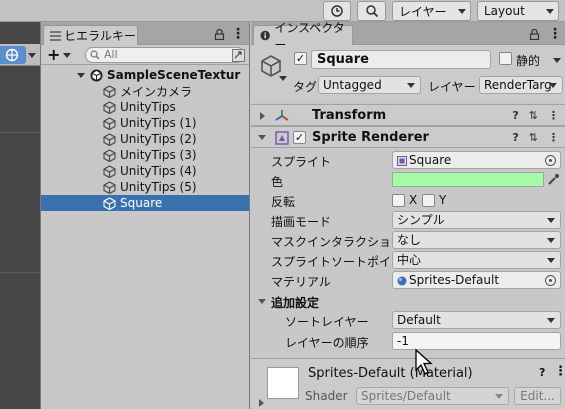 This screenshot has height=409, width=565. Describe the element at coordinates (90, 35) in the screenshot. I see `tab-hierarchy: ヒエラルキー` at that location.